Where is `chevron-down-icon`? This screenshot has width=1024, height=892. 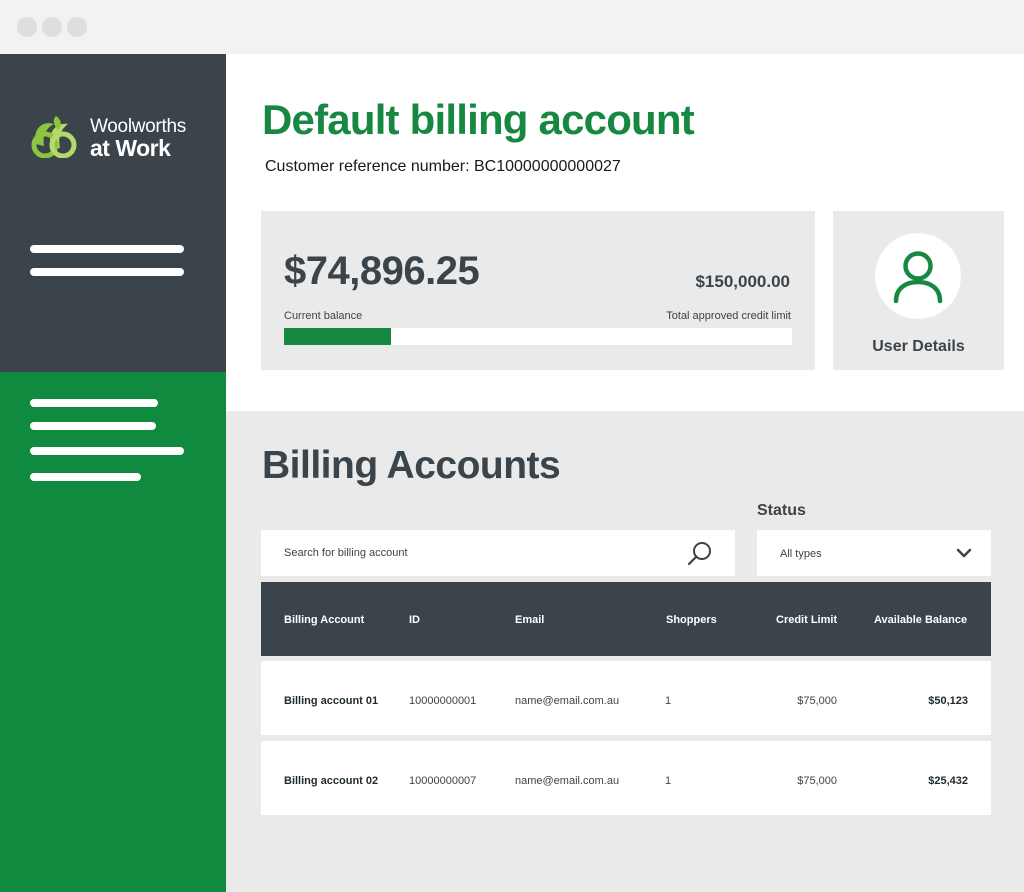 chevron-down-icon is located at coordinates (964, 553).